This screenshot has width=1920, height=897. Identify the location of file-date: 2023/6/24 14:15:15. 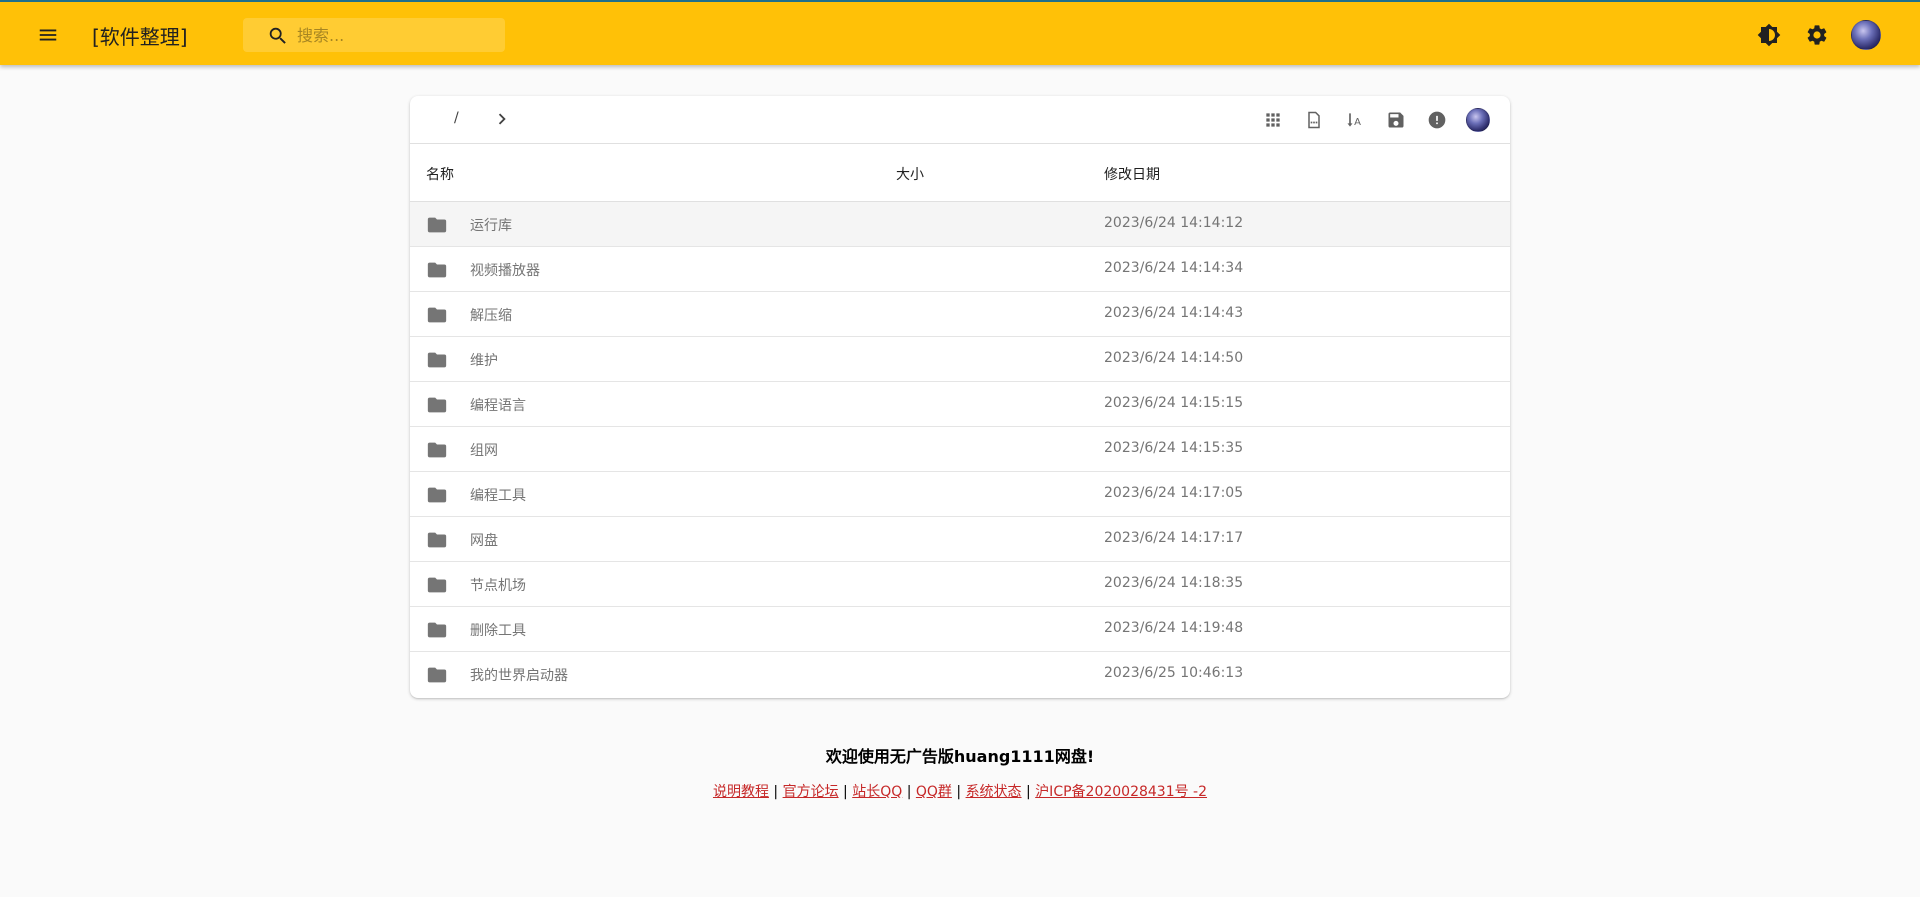
(1174, 403).